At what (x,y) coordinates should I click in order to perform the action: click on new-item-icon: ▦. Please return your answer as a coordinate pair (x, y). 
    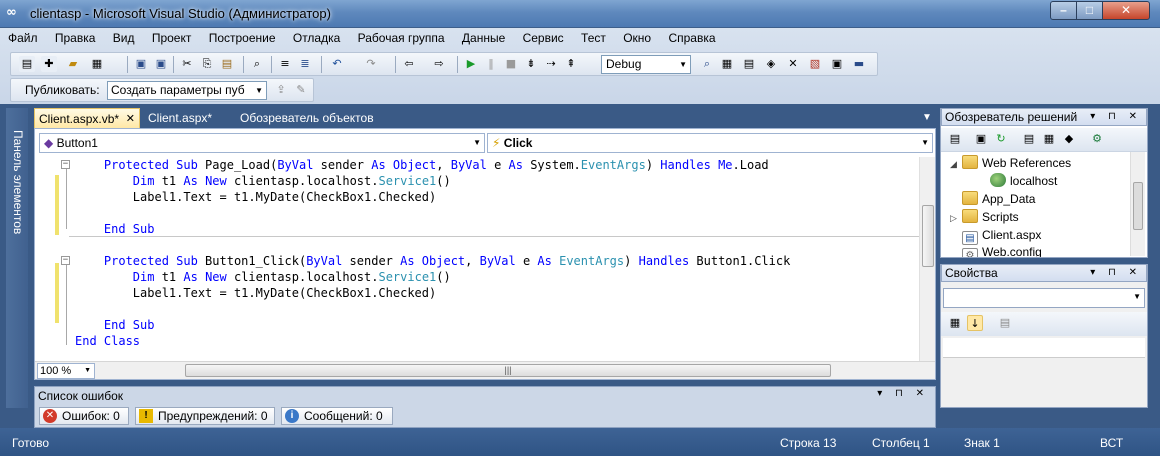
    Looking at the image, I should click on (97, 64).